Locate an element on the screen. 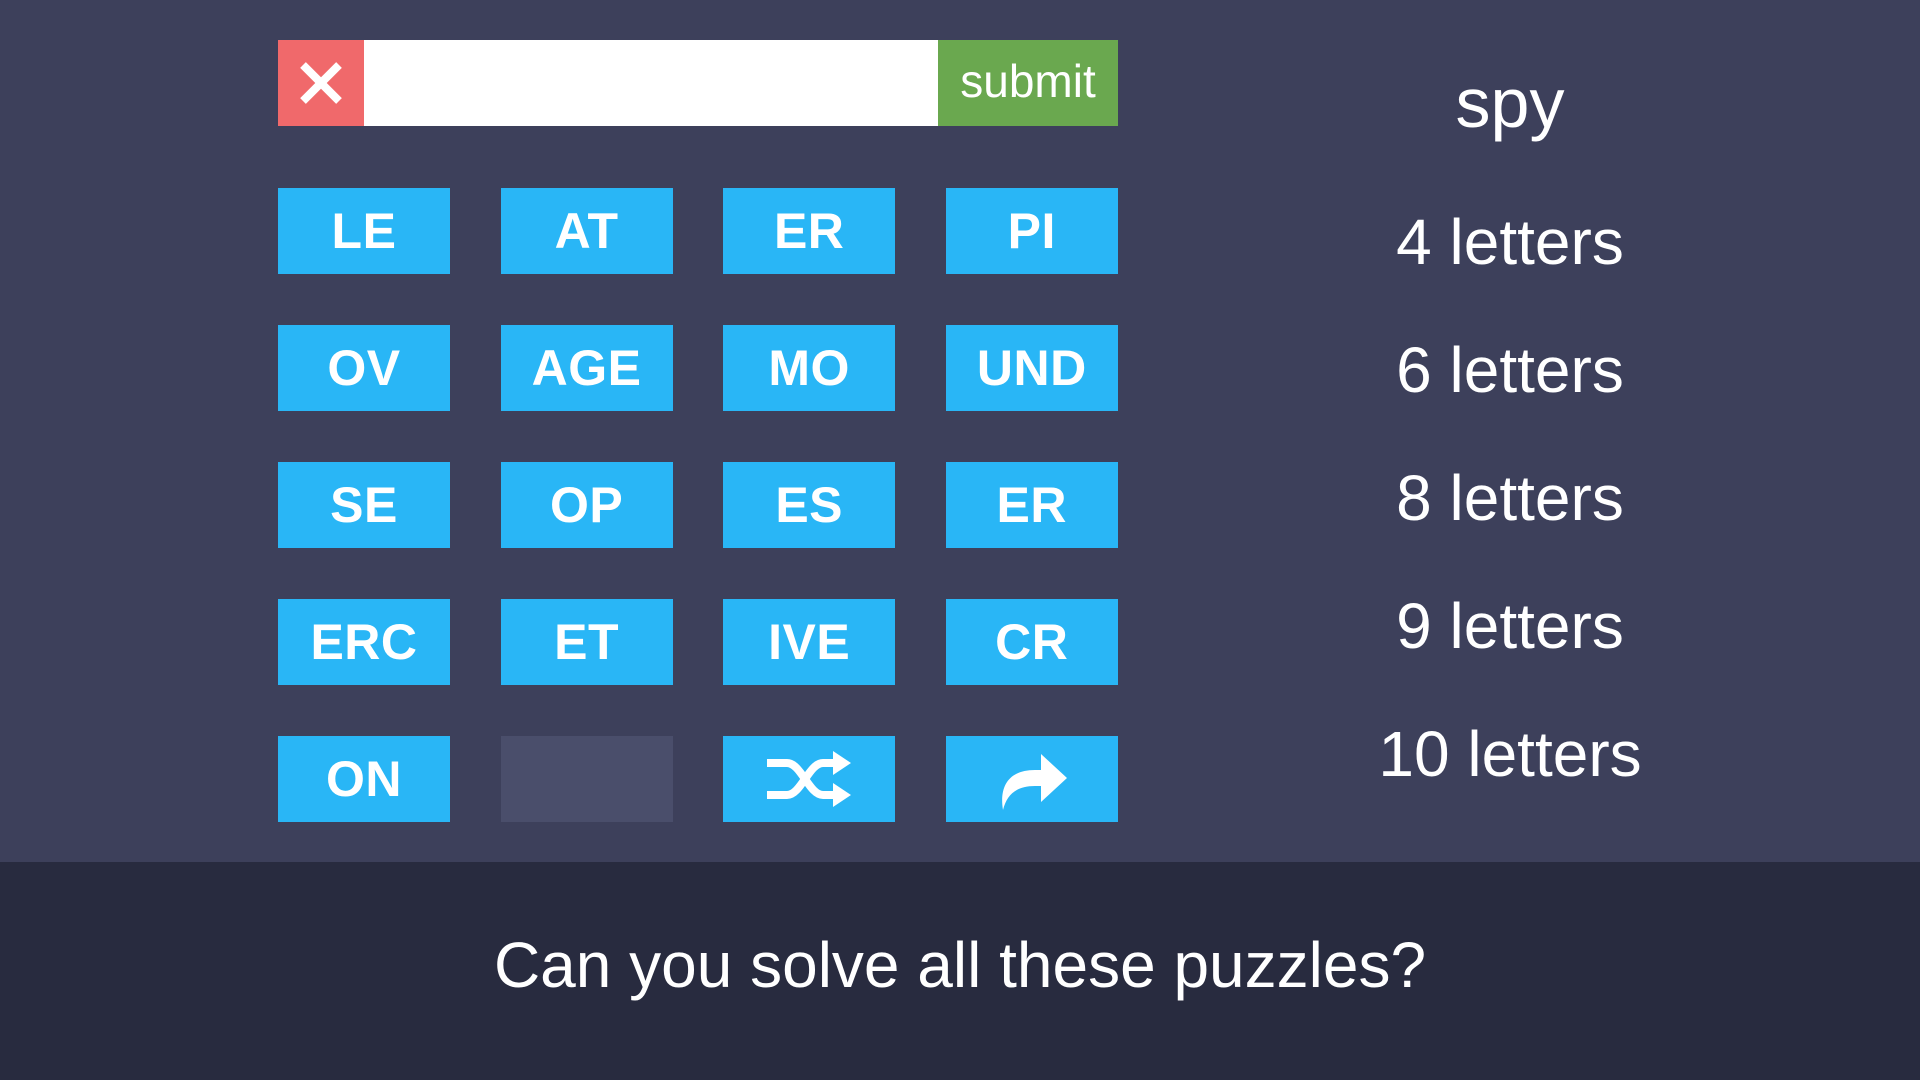 This screenshot has height=1080, width=1920. letter-tile: ES is located at coordinates (809, 505).